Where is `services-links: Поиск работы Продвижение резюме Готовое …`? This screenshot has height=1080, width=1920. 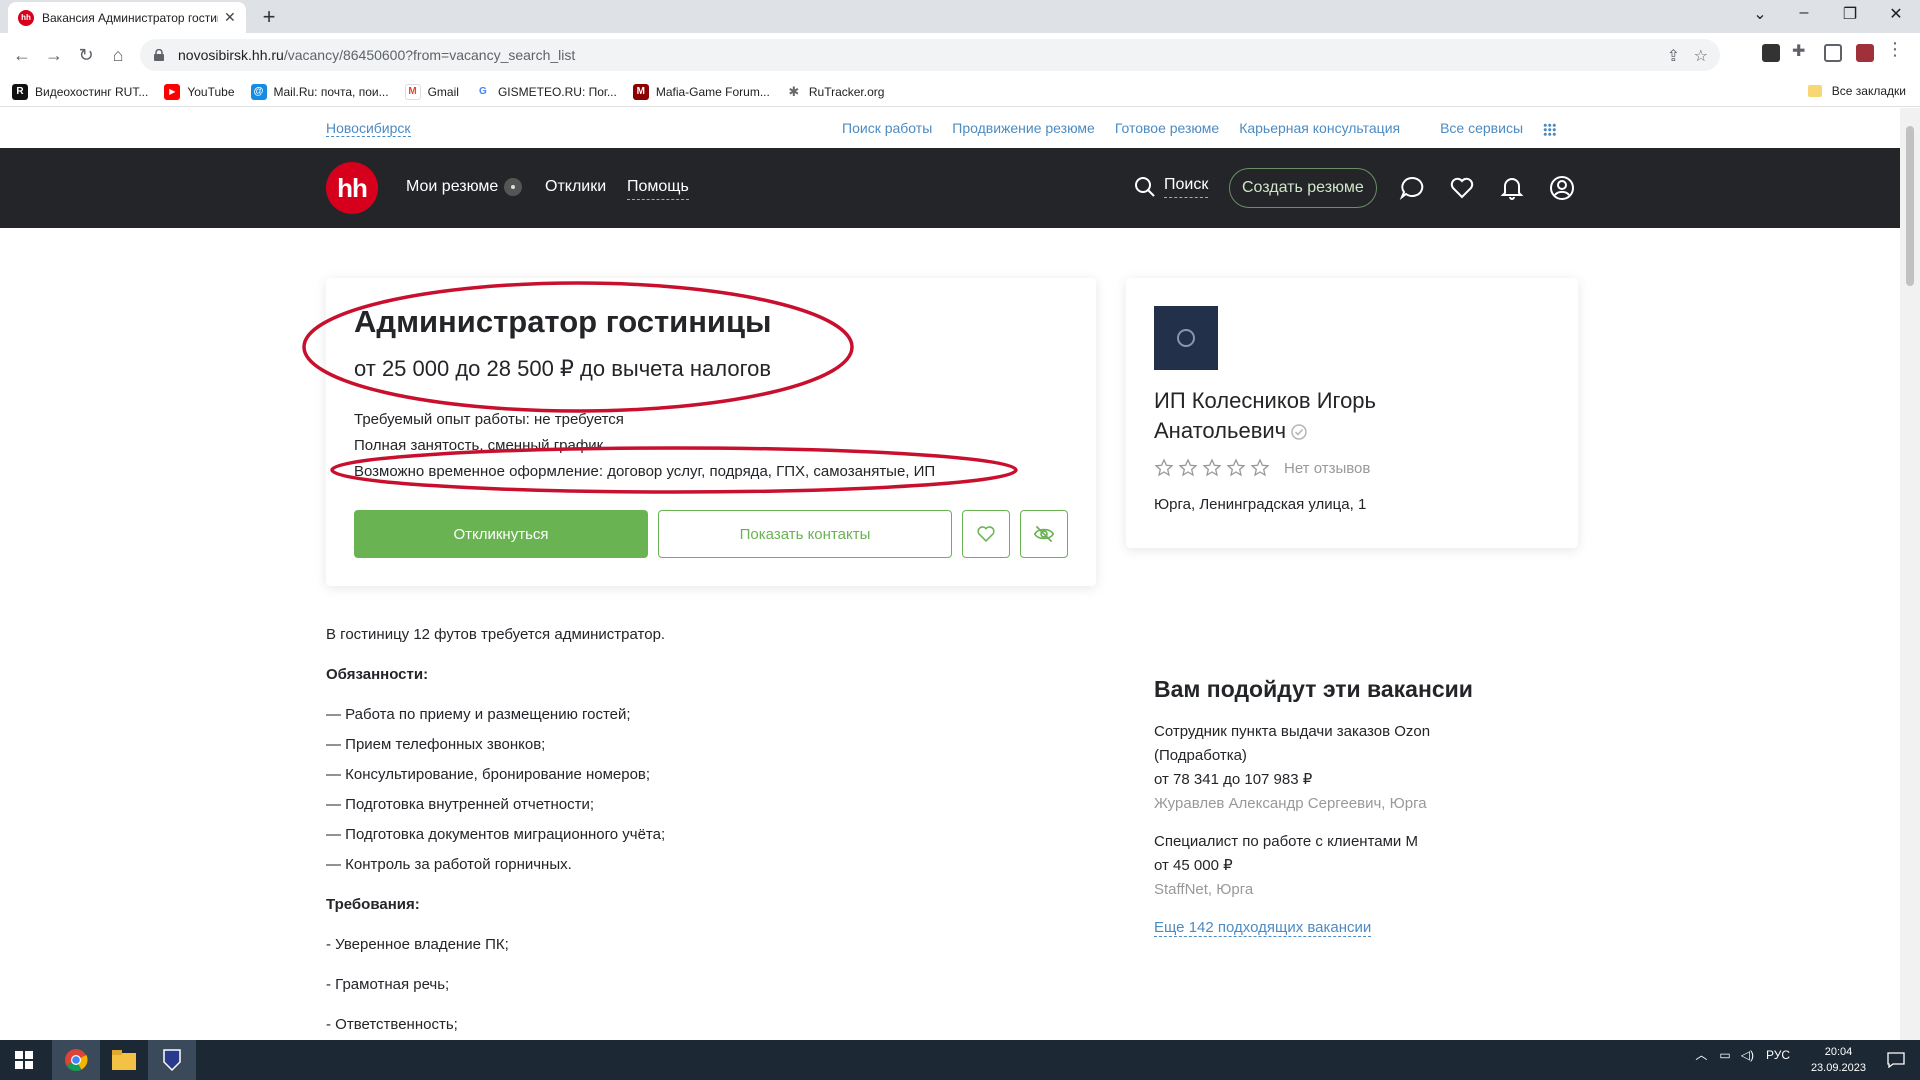 services-links: Поиск работы Продвижение резюме Готовое … is located at coordinates (1189, 128).